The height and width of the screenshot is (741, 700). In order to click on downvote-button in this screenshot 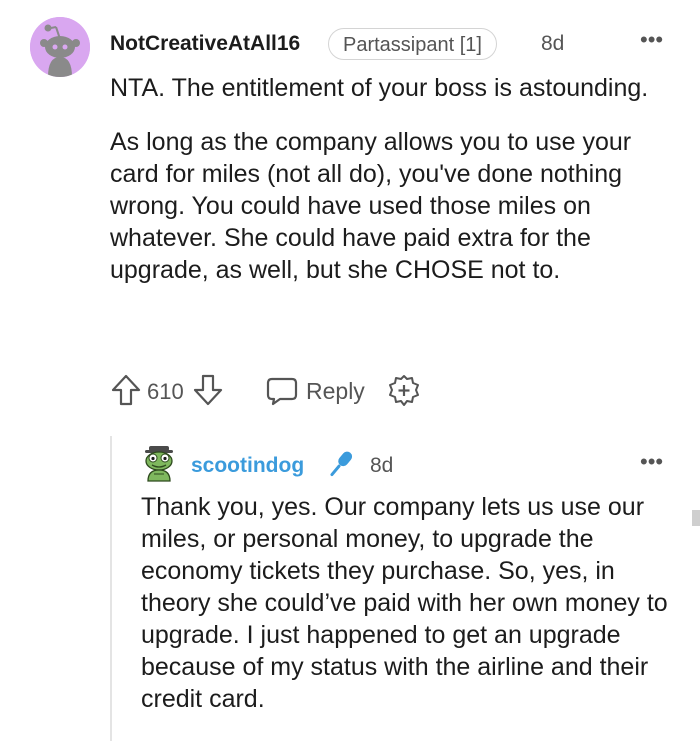, I will do `click(208, 390)`.